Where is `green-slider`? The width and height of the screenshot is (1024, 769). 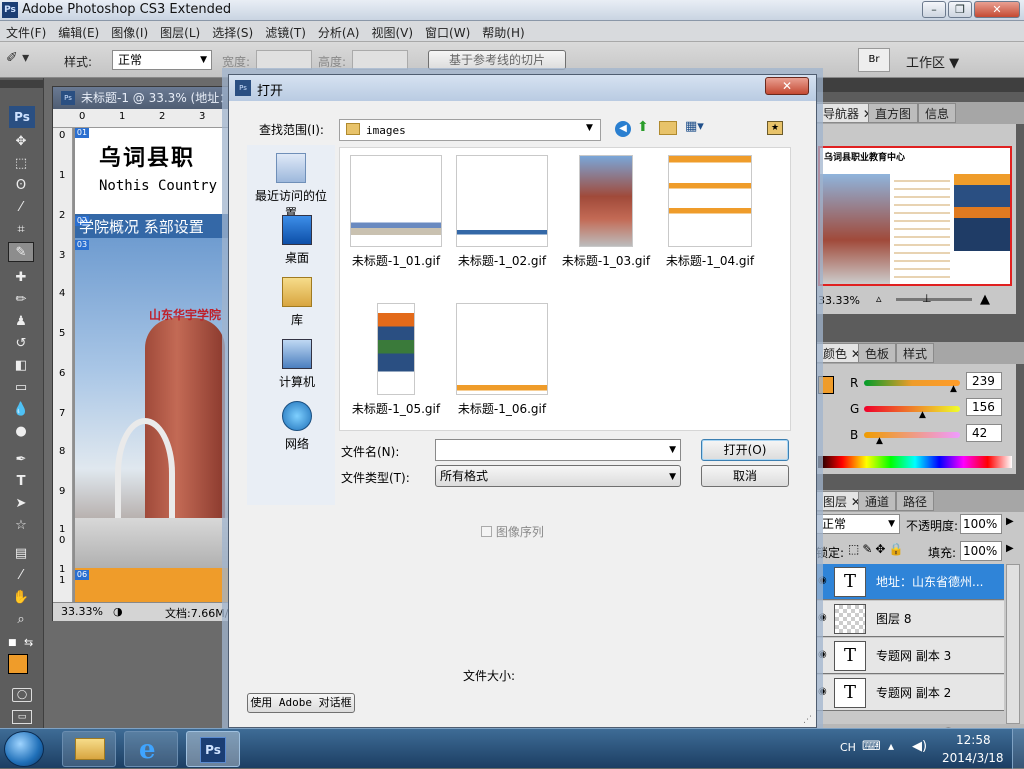
green-slider is located at coordinates (912, 409).